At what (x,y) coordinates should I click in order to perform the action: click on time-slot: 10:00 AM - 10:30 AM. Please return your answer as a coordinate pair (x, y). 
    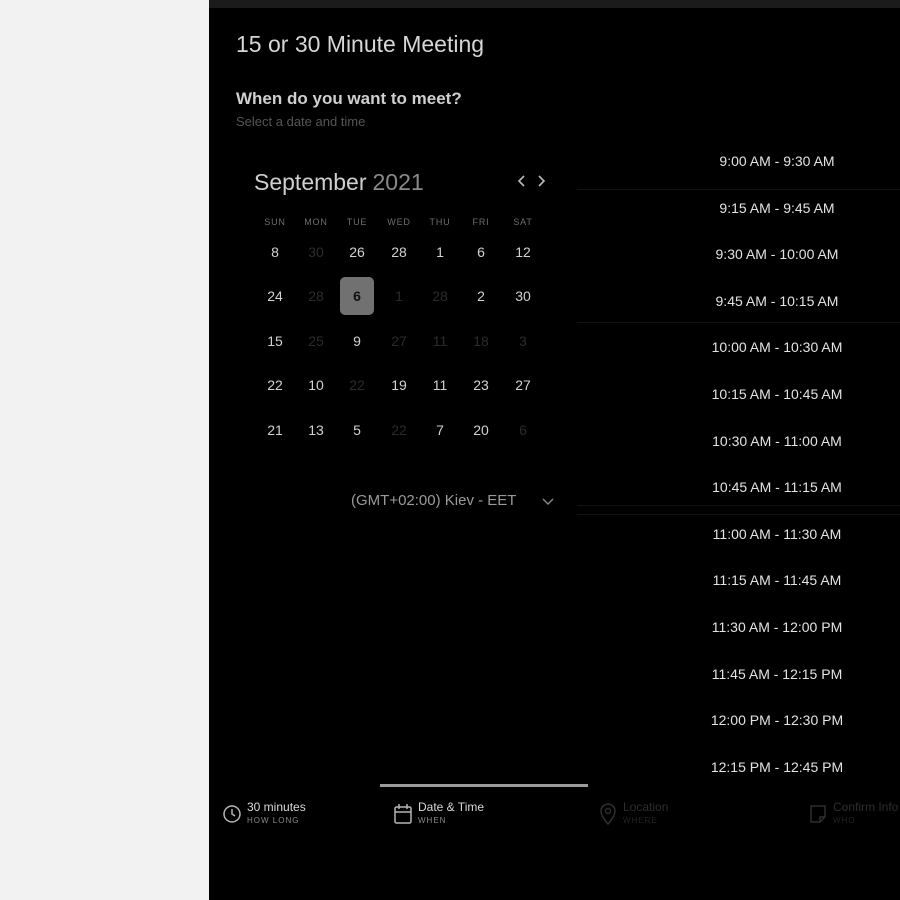
    Looking at the image, I should click on (777, 347).